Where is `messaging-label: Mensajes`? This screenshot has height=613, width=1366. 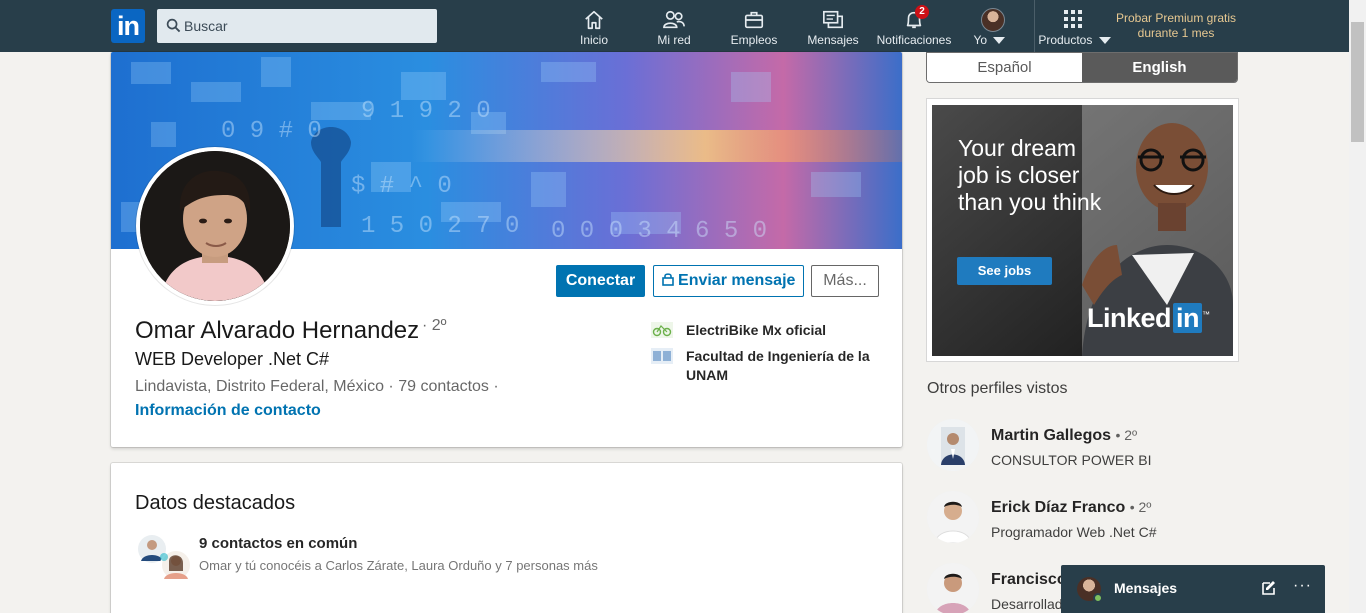 messaging-label: Mensajes is located at coordinates (1146, 588).